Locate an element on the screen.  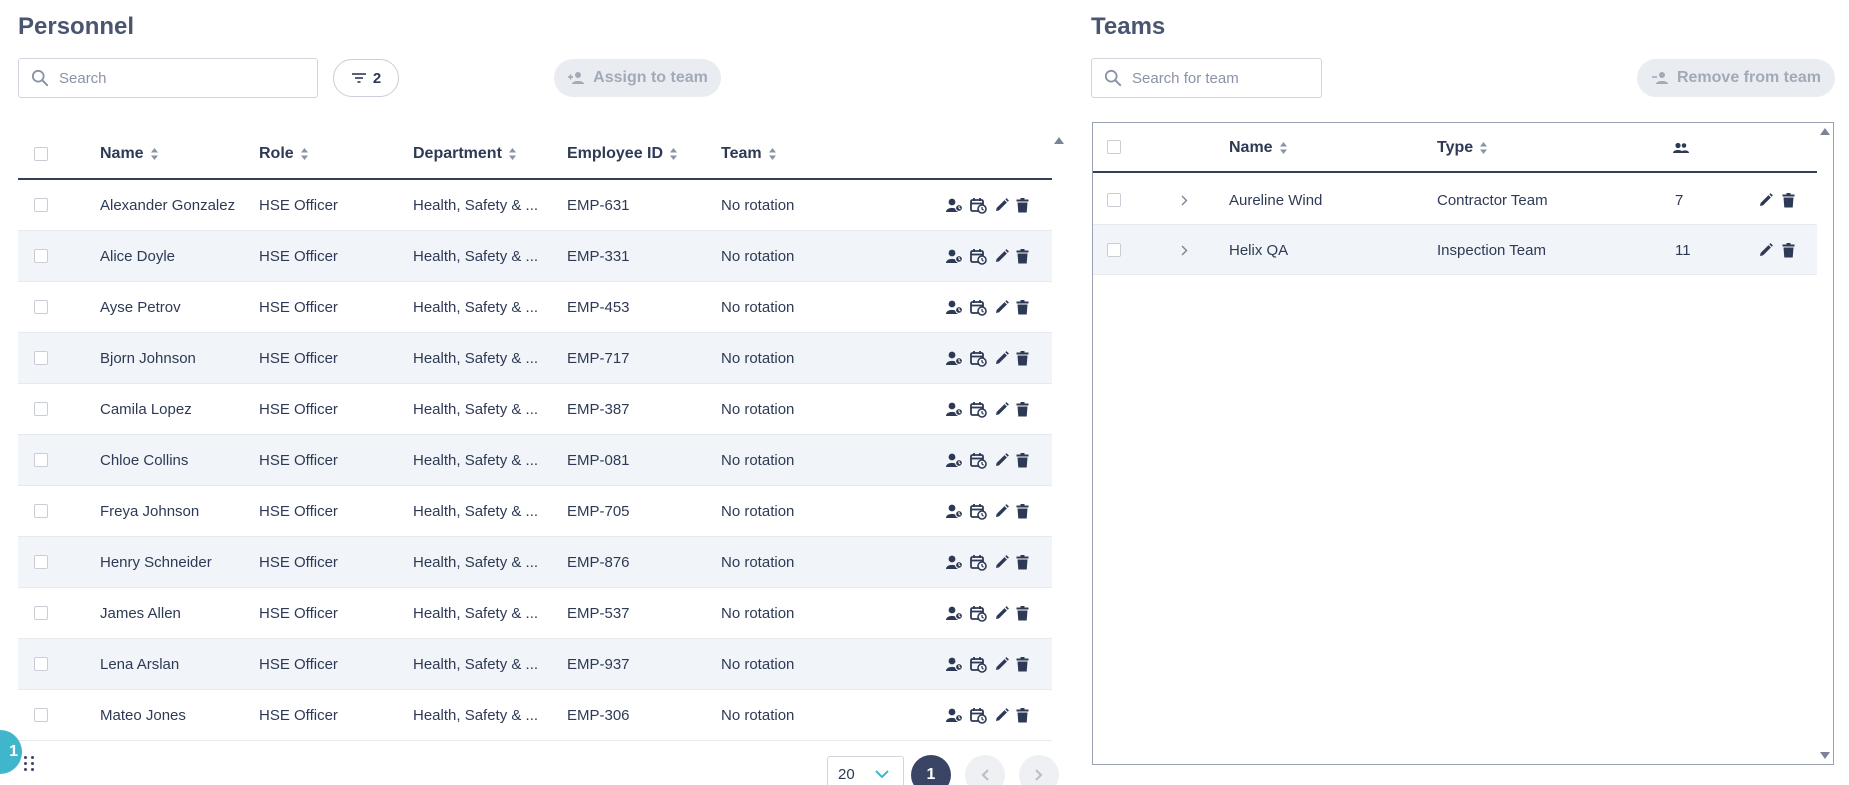
personnel-search-box is located at coordinates (168, 78).